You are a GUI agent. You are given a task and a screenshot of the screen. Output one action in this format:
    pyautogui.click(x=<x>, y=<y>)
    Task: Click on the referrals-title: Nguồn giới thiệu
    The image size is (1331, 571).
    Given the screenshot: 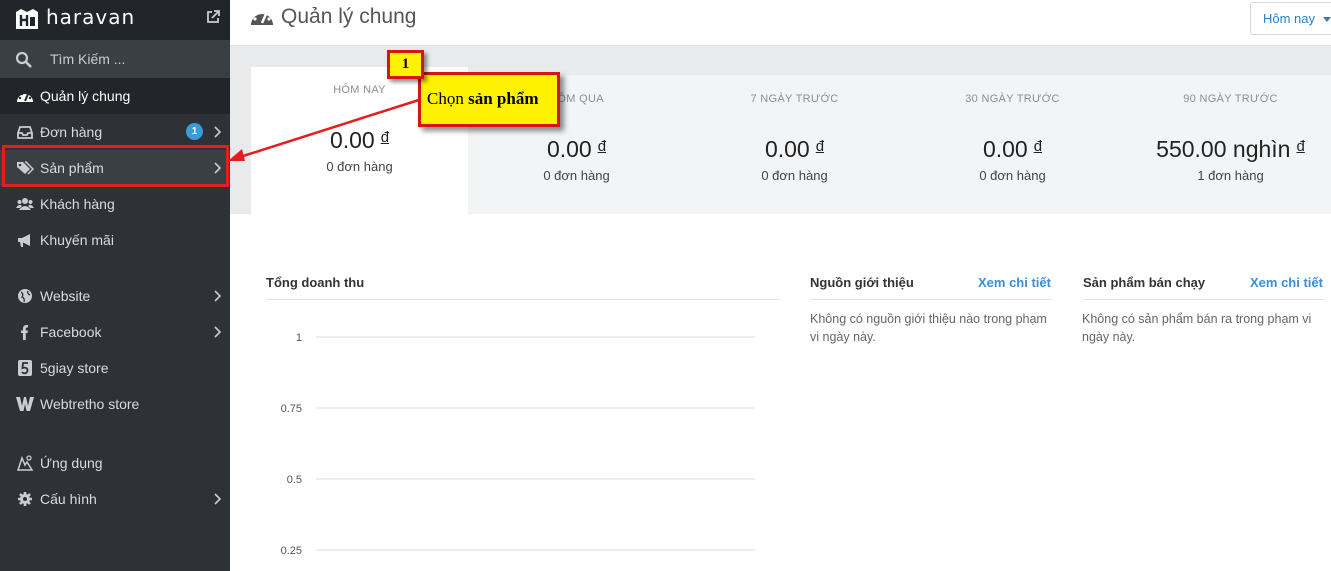 What is the action you would take?
    pyautogui.click(x=862, y=282)
    